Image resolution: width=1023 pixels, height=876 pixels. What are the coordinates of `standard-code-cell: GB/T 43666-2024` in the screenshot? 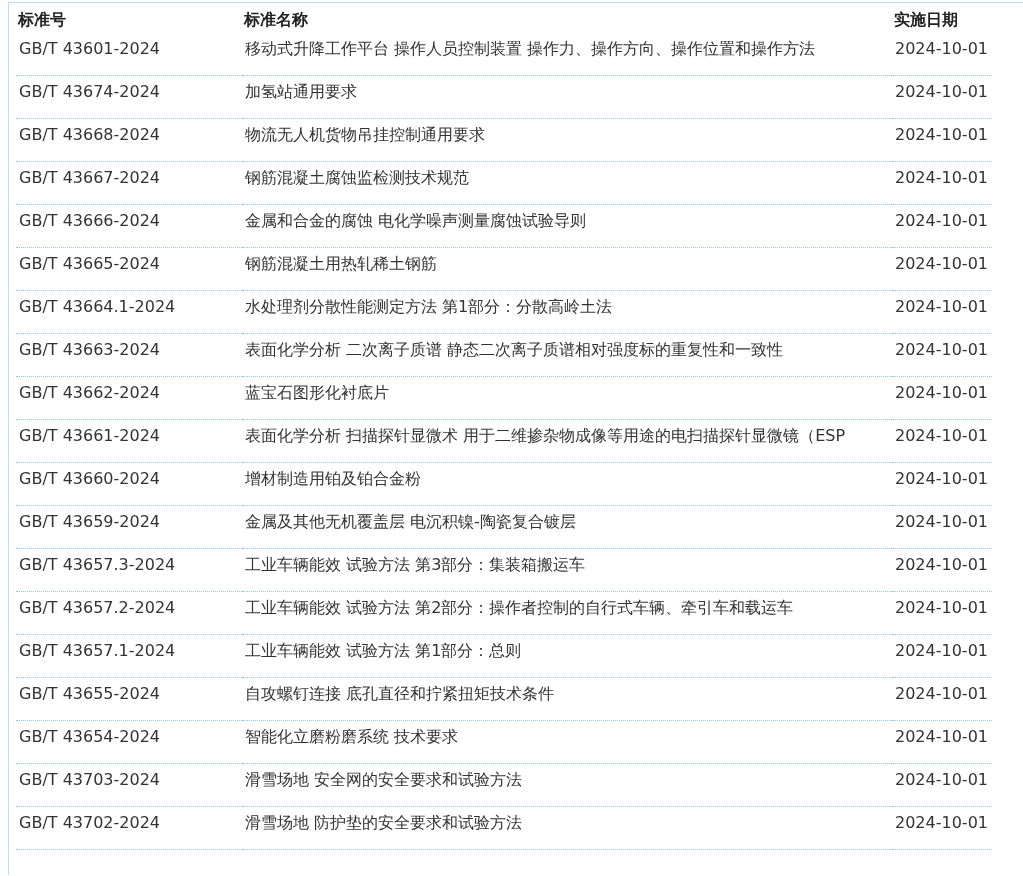 It's located at (129, 226).